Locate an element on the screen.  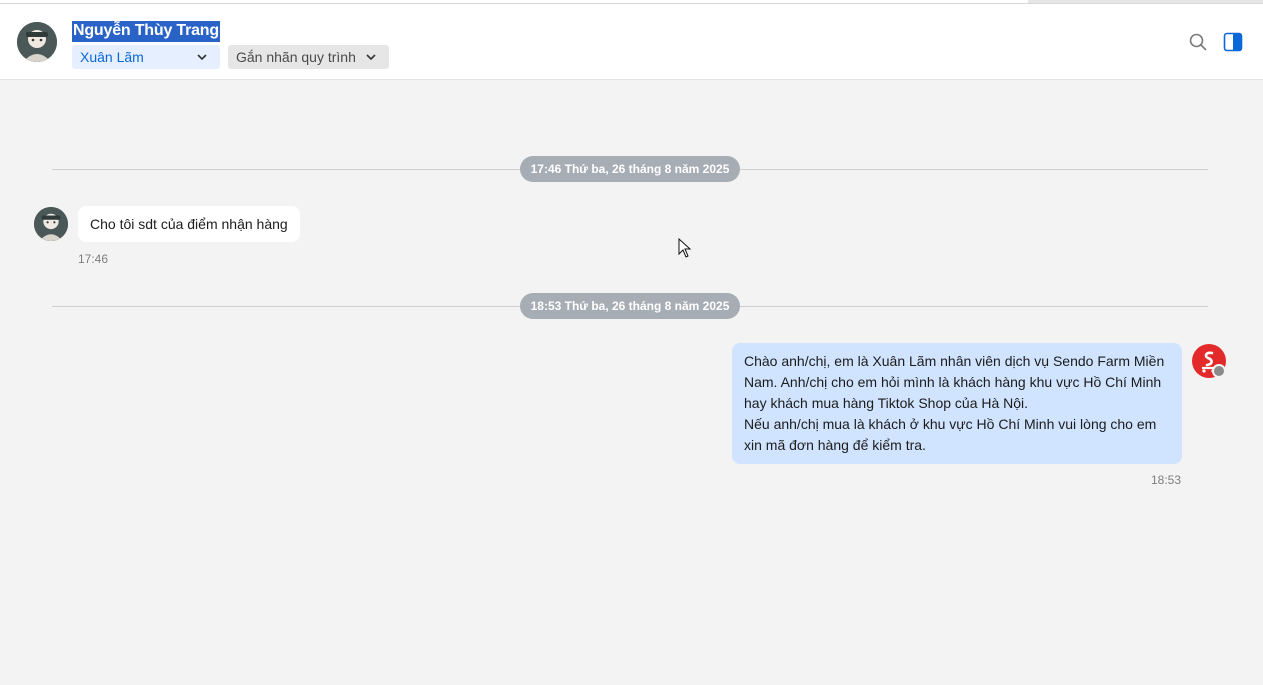
contact-avatar-image is located at coordinates (37, 42).